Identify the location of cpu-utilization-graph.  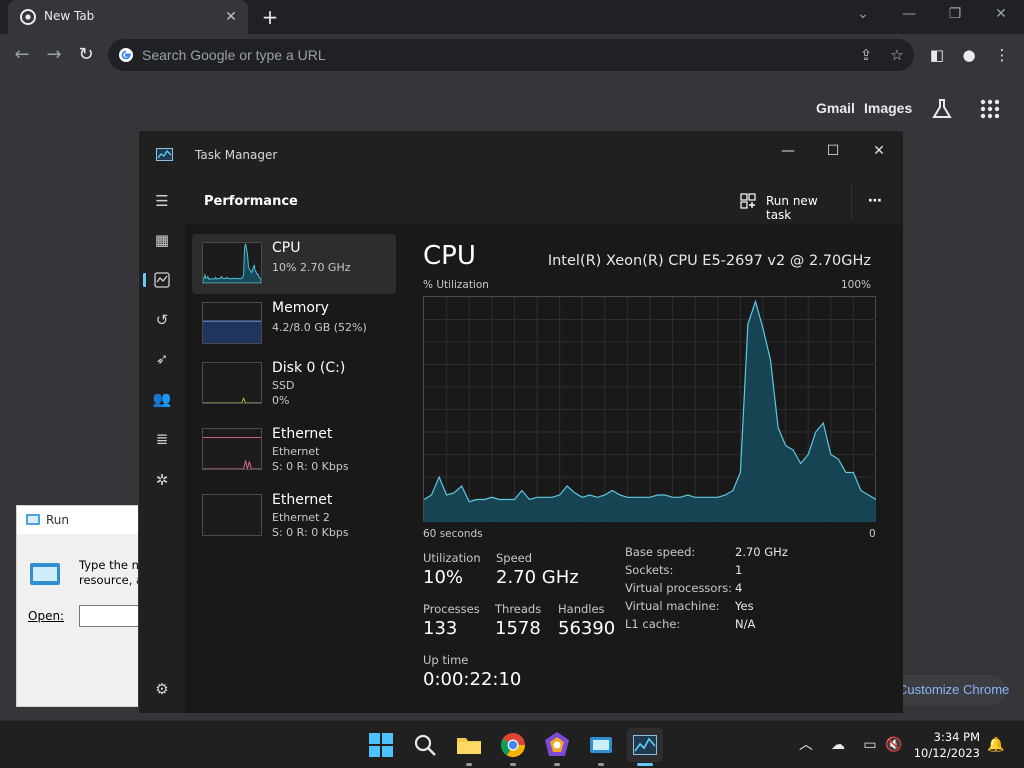
(650, 409).